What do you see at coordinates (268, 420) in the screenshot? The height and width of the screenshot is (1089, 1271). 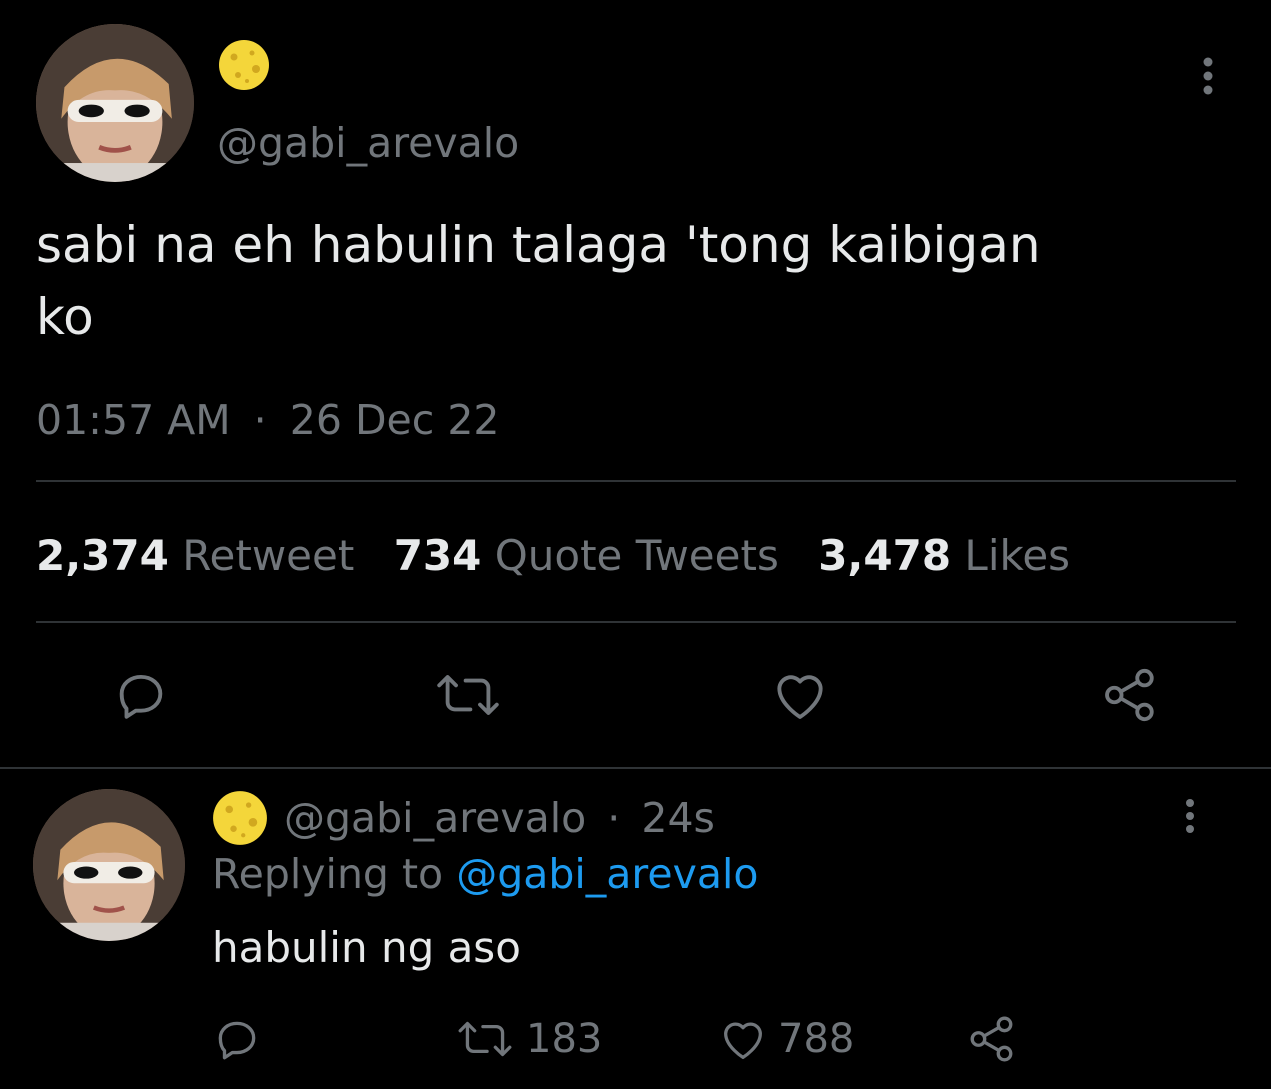 I see `tweet-timestamp: 01:57 AM · 26 Dec 22` at bounding box center [268, 420].